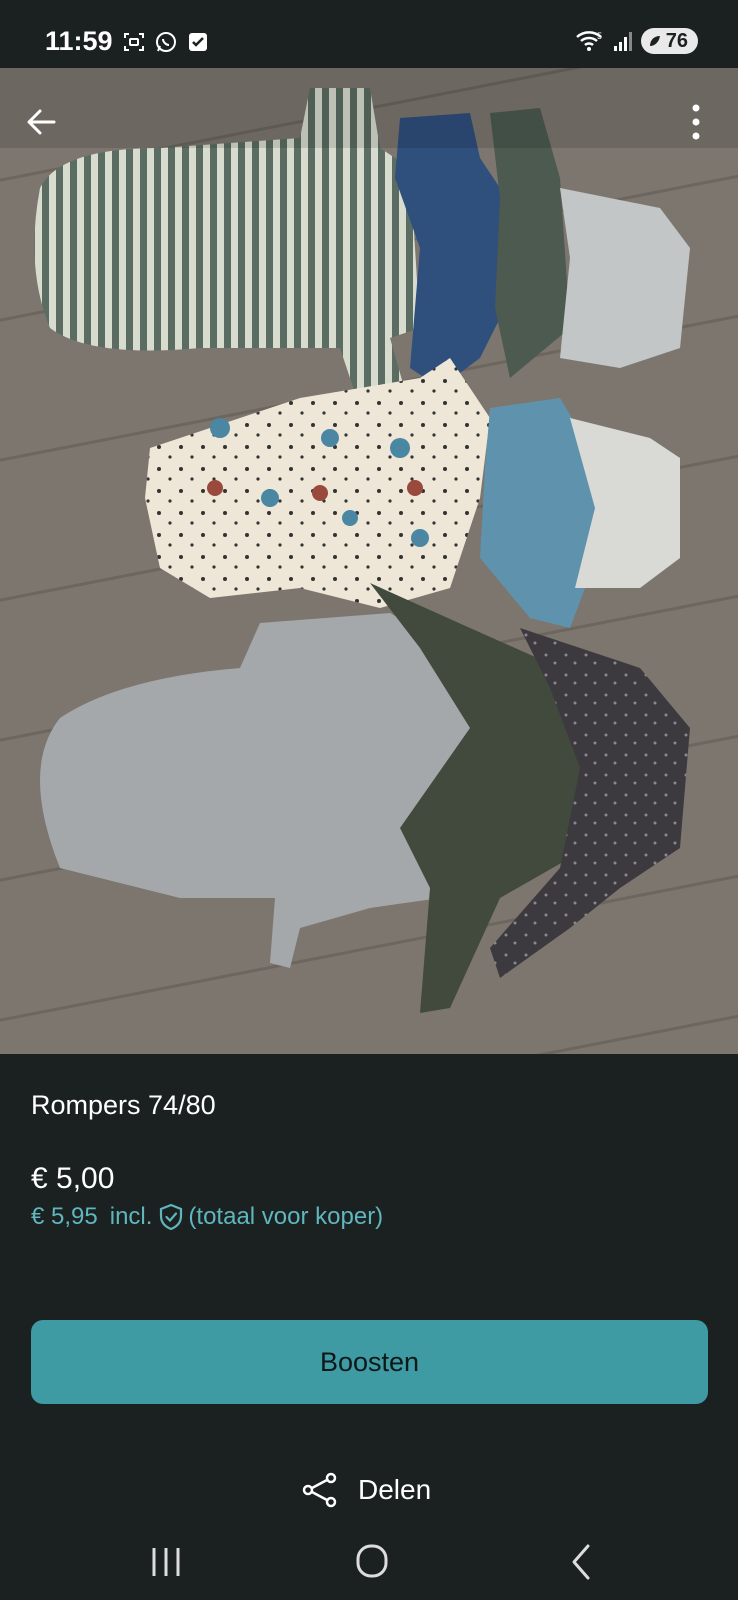  What do you see at coordinates (395, 1489) in the screenshot?
I see `share-label: Delen` at bounding box center [395, 1489].